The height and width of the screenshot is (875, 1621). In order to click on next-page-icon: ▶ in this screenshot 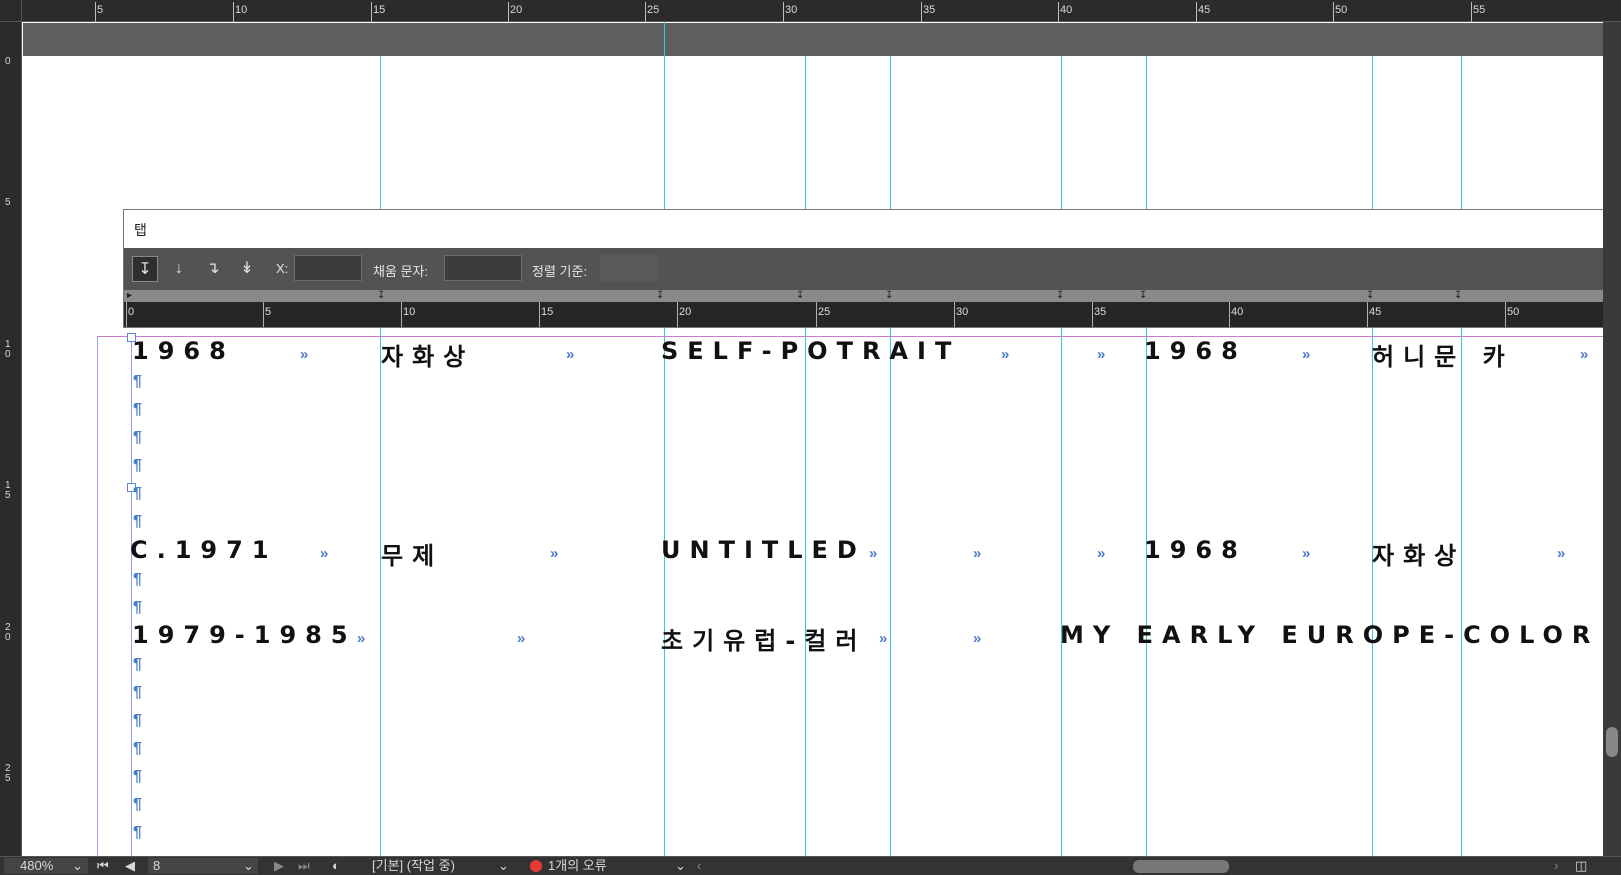, I will do `click(279, 866)`.